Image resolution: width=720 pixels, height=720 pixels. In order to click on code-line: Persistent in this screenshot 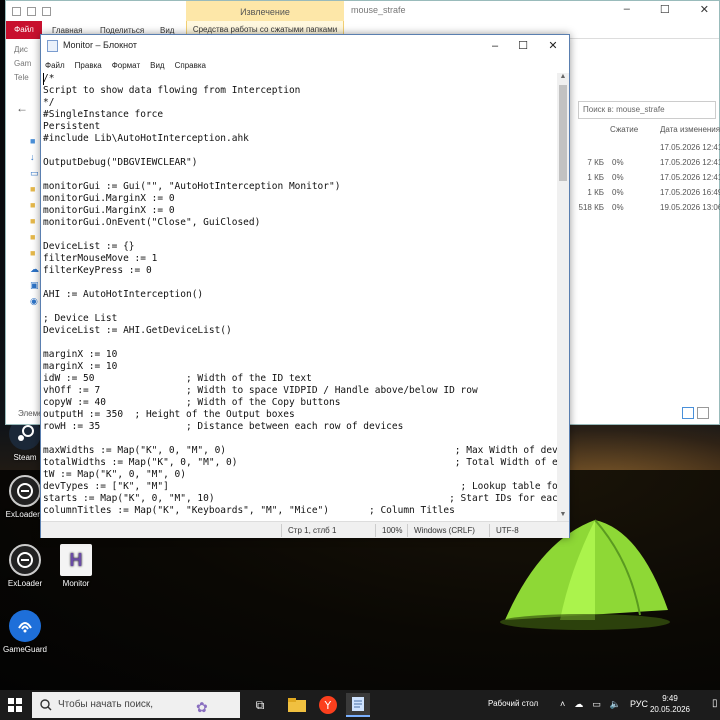, I will do `click(72, 126)`.